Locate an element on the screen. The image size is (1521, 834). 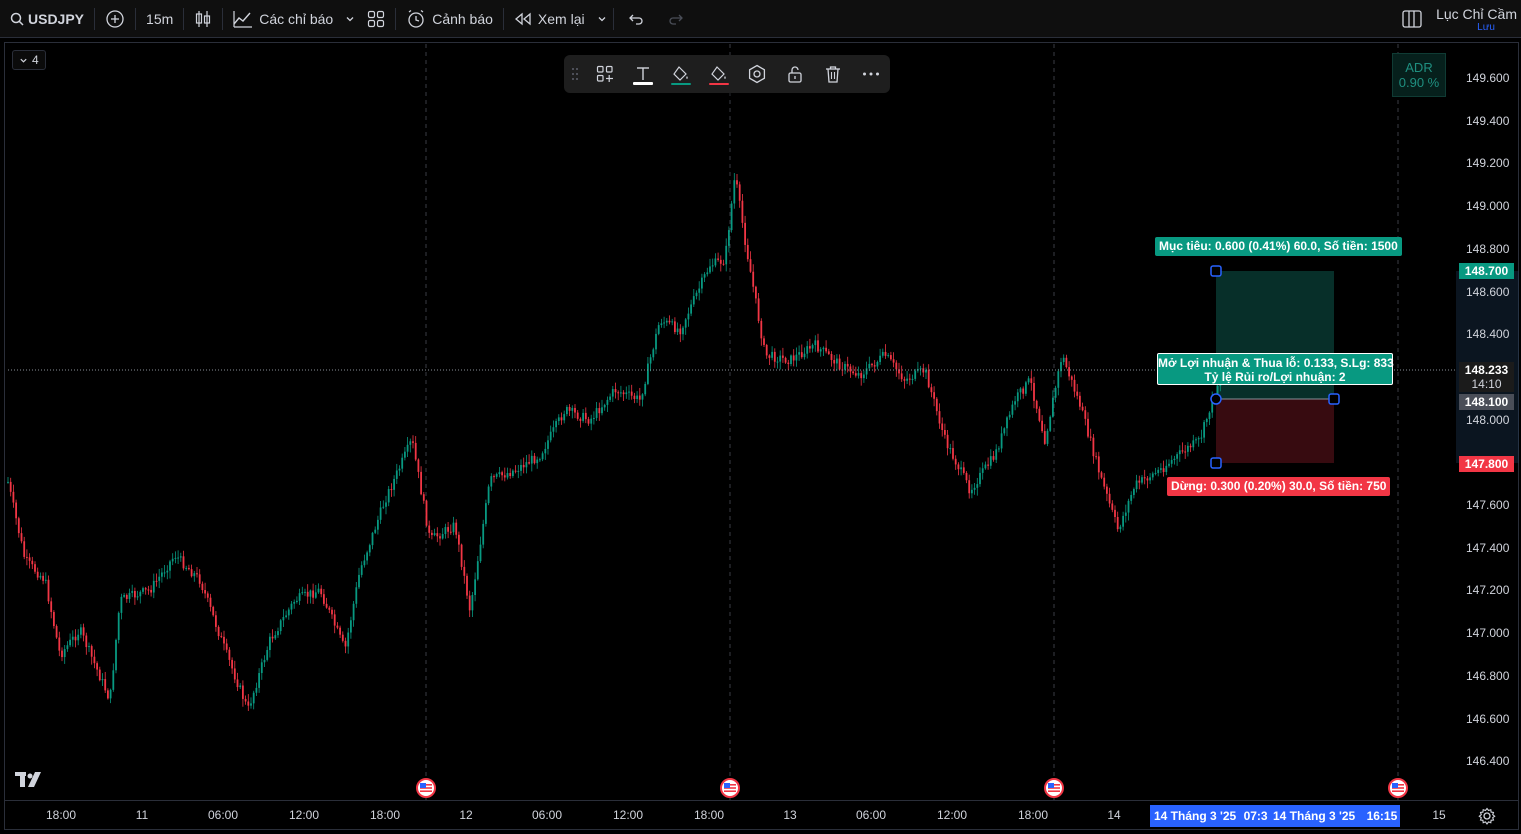
range-start-tag: 14 Tháng 3 '25 07:3 is located at coordinates (1209, 816).